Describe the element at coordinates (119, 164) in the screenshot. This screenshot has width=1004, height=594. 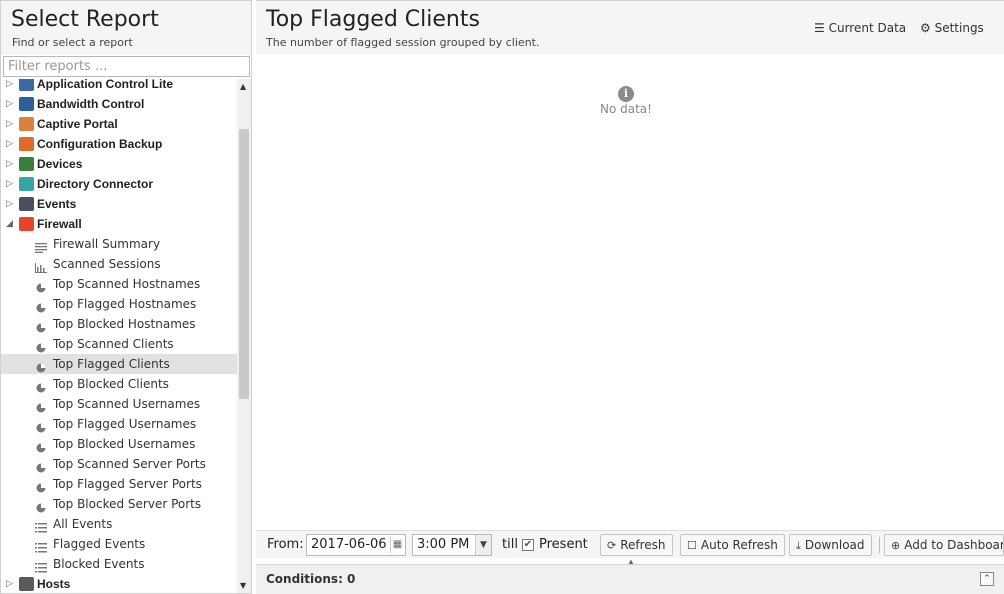
I see `tree-category: ▷ Devices` at that location.